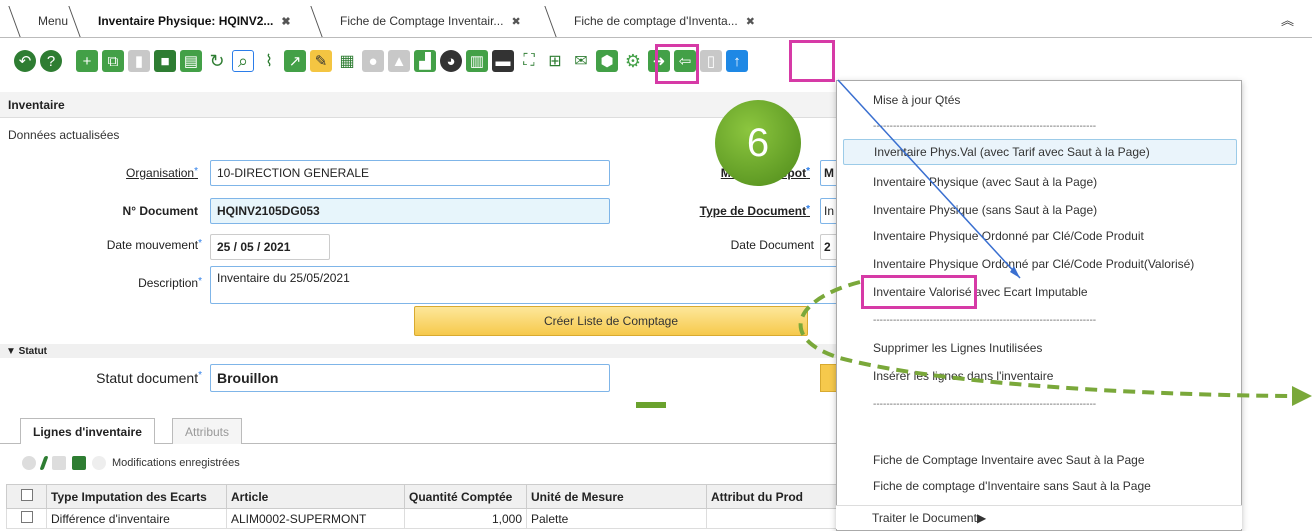 Image resolution: width=1312 pixels, height=531 pixels. I want to click on tab-inventaire-physique: Inventaire Physique: HQINV2... ✖, so click(179, 21).